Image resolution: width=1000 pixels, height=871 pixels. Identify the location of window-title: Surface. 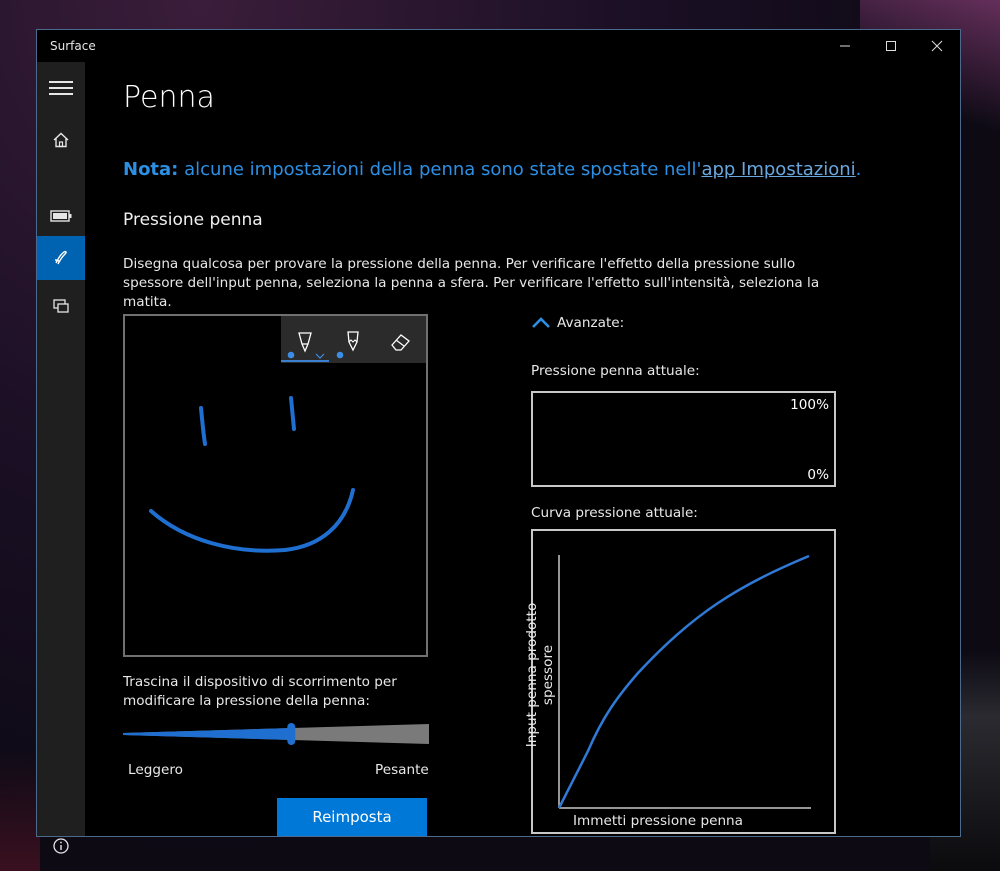
(73, 46).